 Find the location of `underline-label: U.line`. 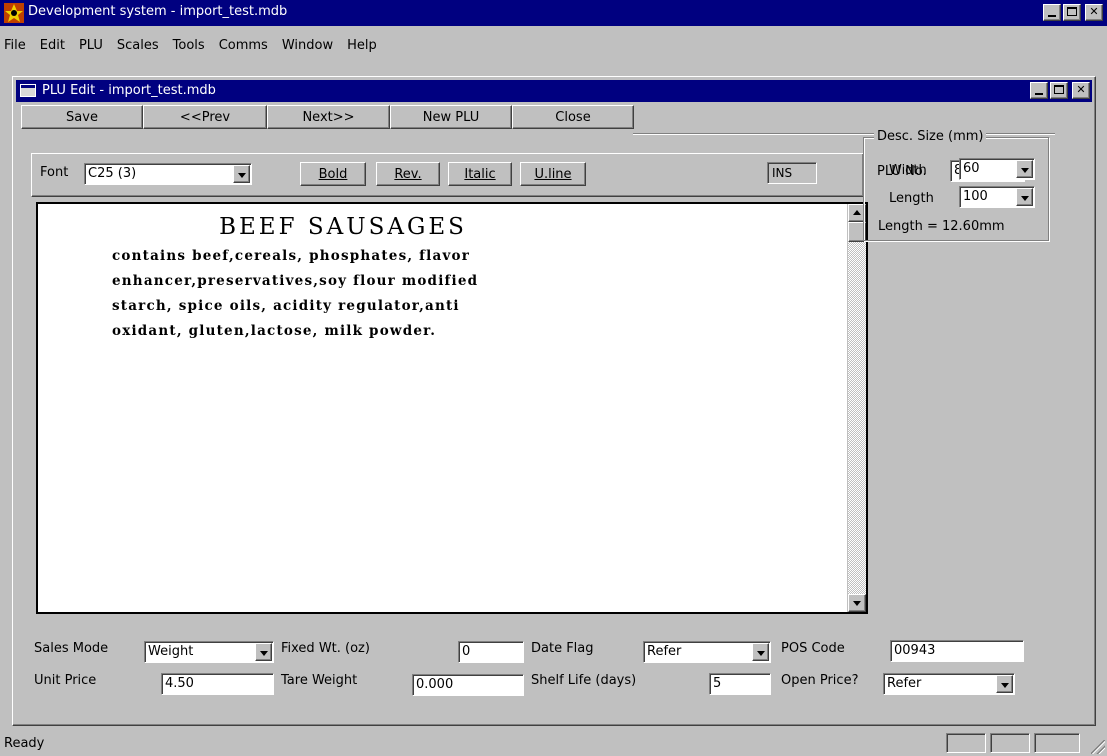

underline-label: U.line is located at coordinates (553, 174).